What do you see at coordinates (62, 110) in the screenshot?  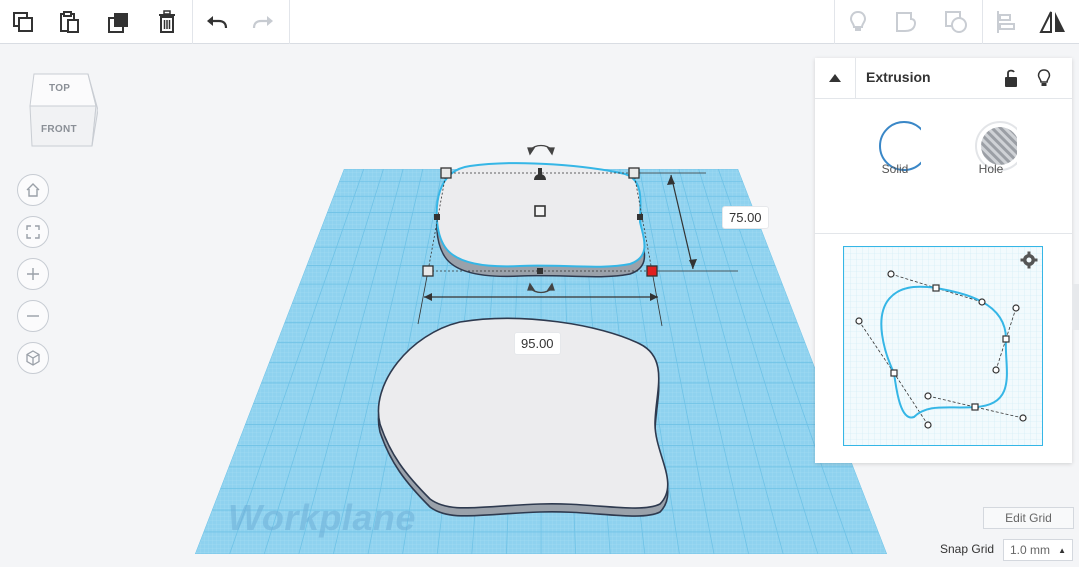 I see `view-cube: TOP FRONT` at bounding box center [62, 110].